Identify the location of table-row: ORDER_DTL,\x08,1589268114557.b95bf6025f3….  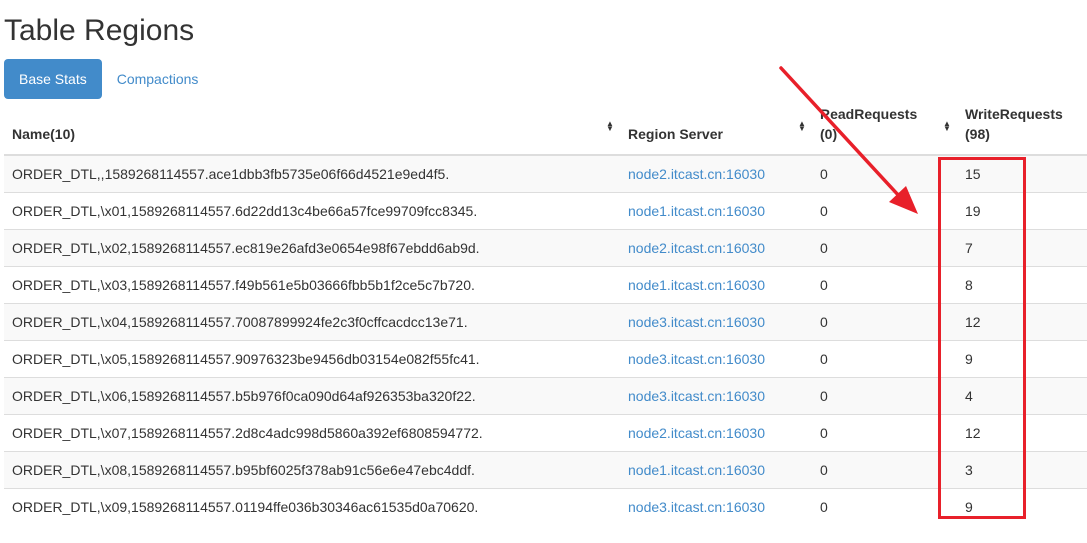
(545, 469).